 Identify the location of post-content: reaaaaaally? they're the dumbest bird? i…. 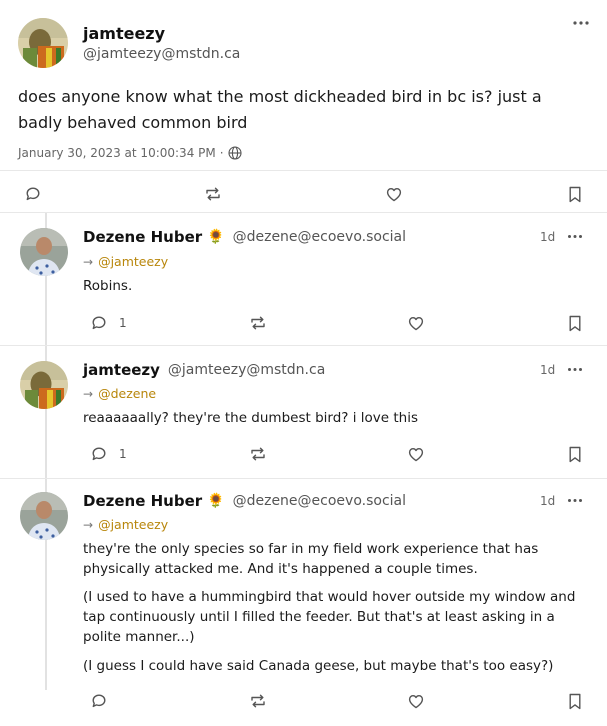
(250, 418).